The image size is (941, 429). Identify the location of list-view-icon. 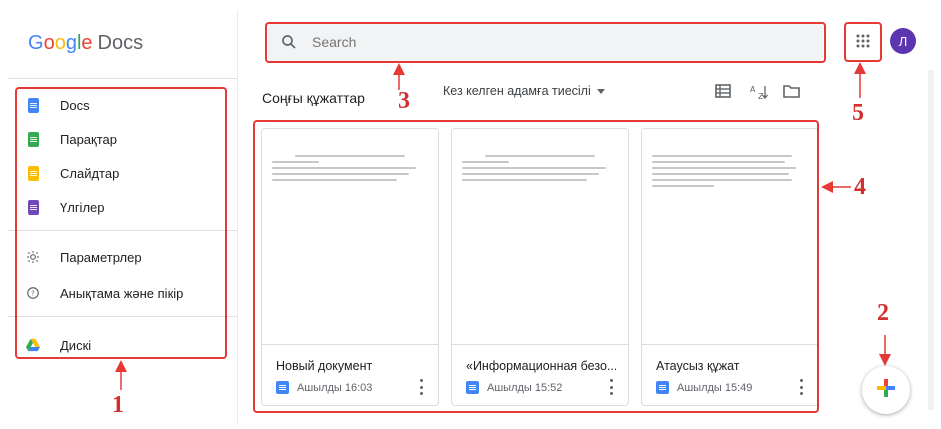
(724, 92).